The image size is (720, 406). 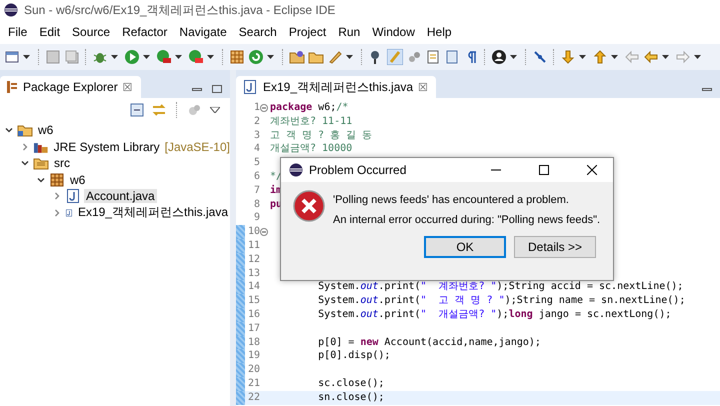 What do you see at coordinates (393, 32) in the screenshot?
I see `menu-item: Window` at bounding box center [393, 32].